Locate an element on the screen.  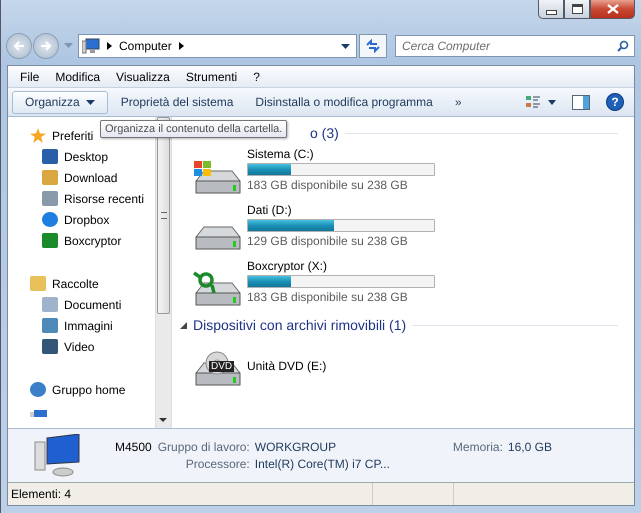
sidebar-item: Desktop is located at coordinates (92, 156).